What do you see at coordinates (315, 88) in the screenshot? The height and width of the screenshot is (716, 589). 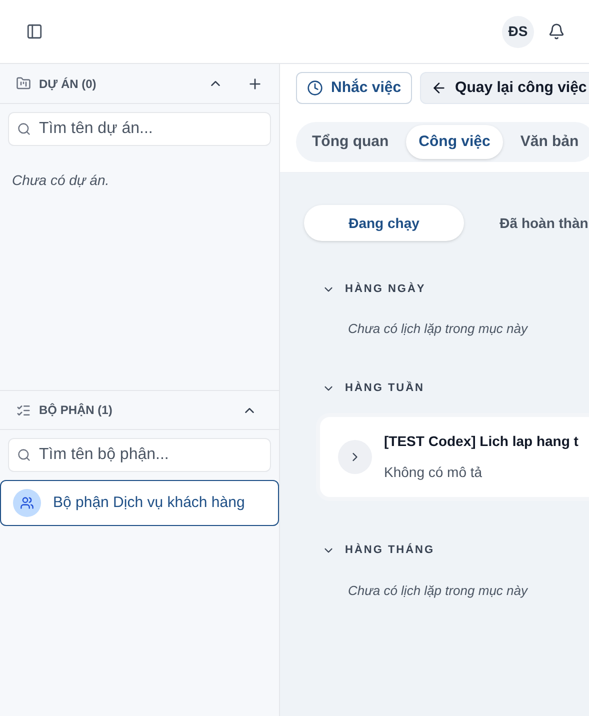 I see `clock-icon` at bounding box center [315, 88].